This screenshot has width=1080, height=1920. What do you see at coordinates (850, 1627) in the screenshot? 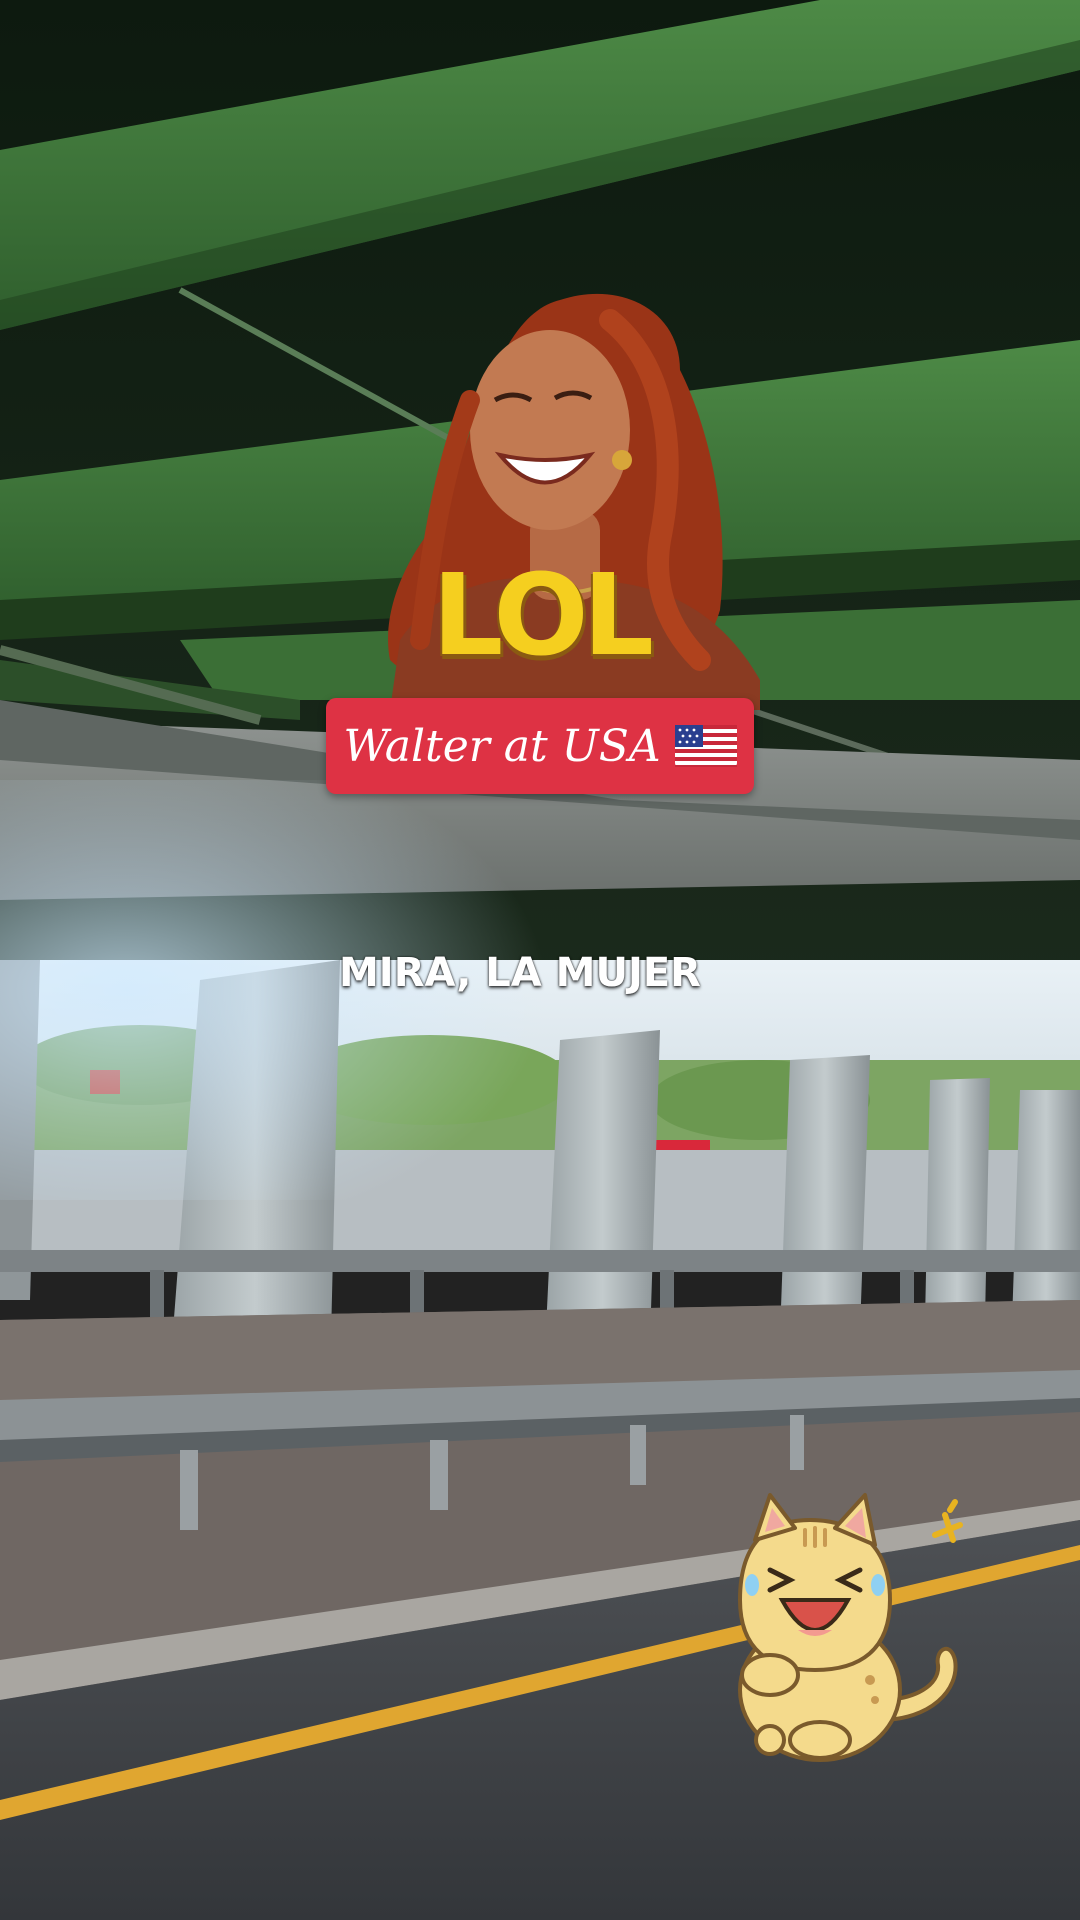
I see `laughing-cat-sticker` at bounding box center [850, 1627].